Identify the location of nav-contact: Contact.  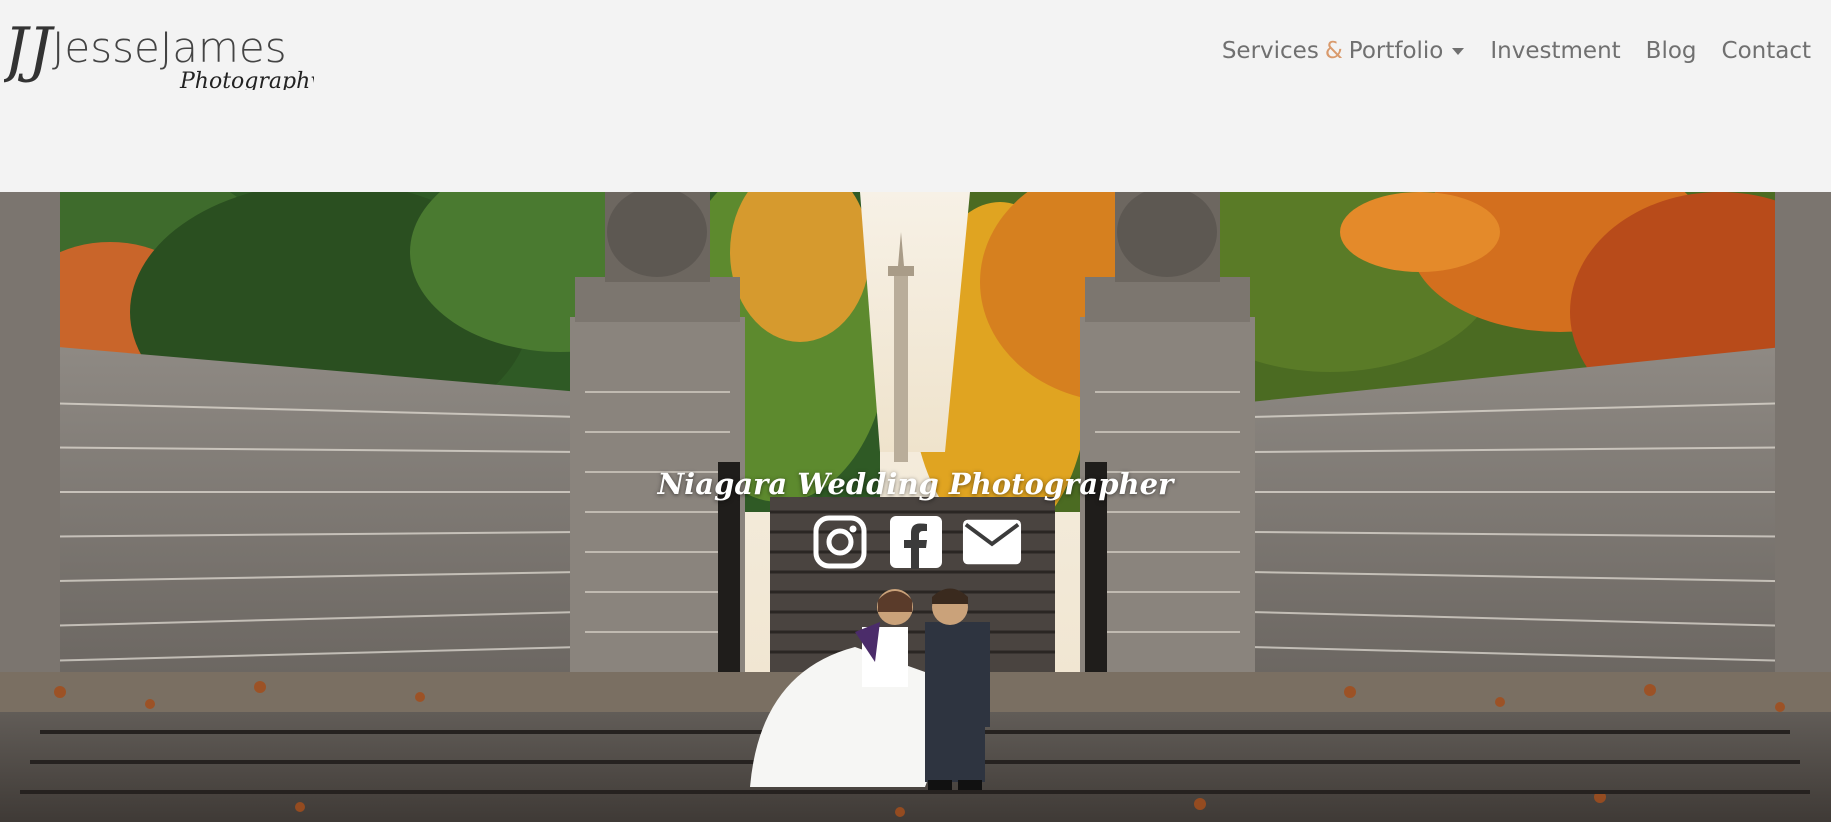
(1766, 51).